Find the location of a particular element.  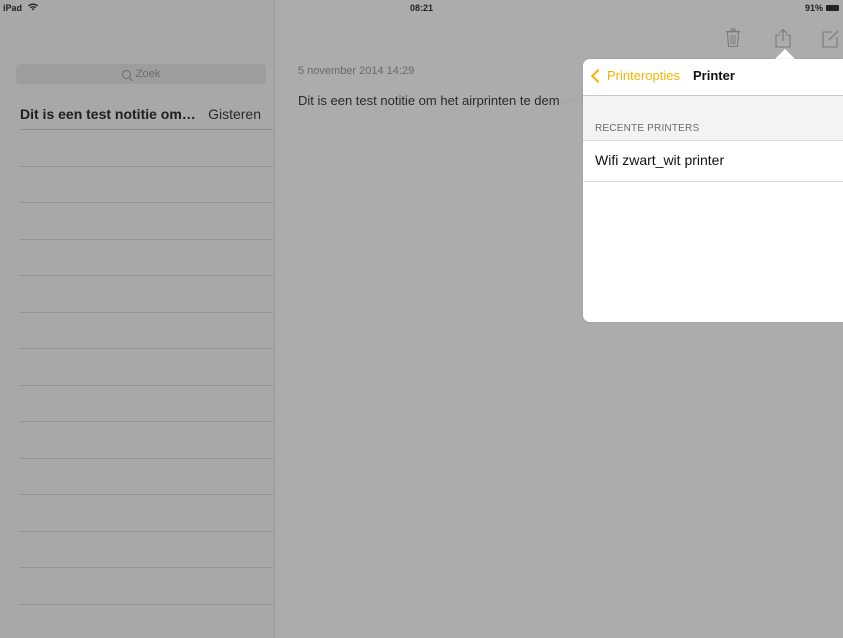

note-timestamp: 5 november 2014 14:29 is located at coordinates (356, 71).